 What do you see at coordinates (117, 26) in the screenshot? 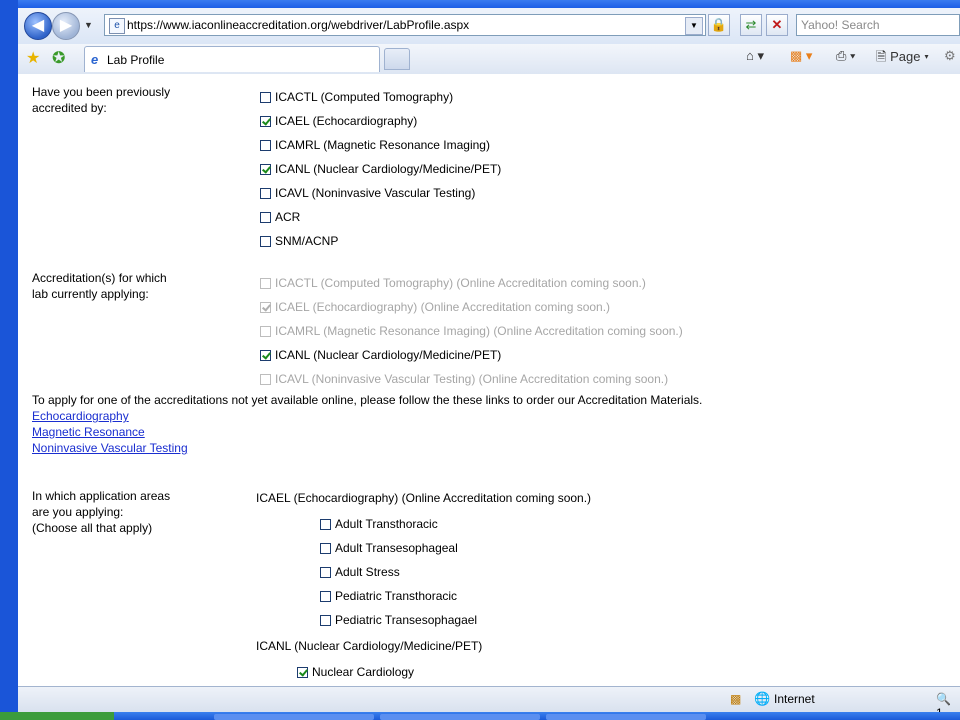
I see `page-icon: e` at bounding box center [117, 26].